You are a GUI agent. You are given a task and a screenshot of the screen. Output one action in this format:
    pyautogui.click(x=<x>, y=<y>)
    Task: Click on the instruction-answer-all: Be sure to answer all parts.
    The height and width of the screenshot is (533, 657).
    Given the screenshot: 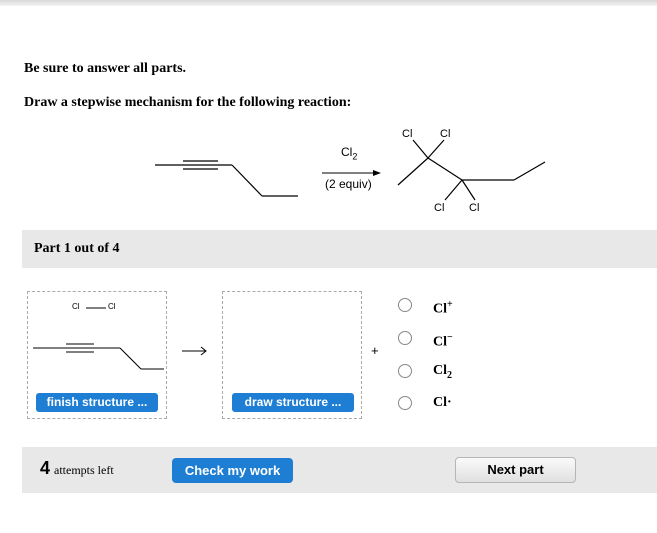 What is the action you would take?
    pyautogui.click(x=105, y=68)
    